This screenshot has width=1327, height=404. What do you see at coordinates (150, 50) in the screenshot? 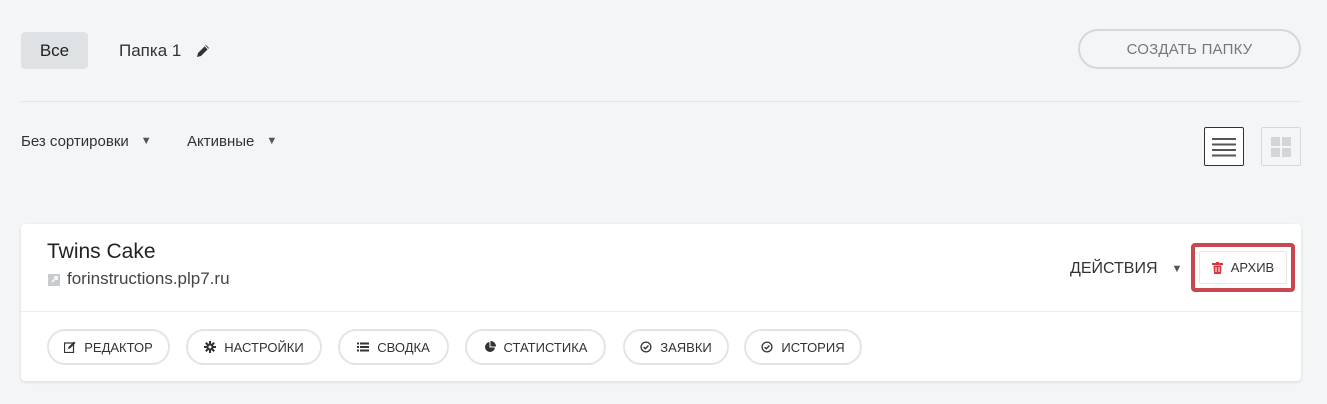
I see `tab-folder-label: Папка 1` at bounding box center [150, 50].